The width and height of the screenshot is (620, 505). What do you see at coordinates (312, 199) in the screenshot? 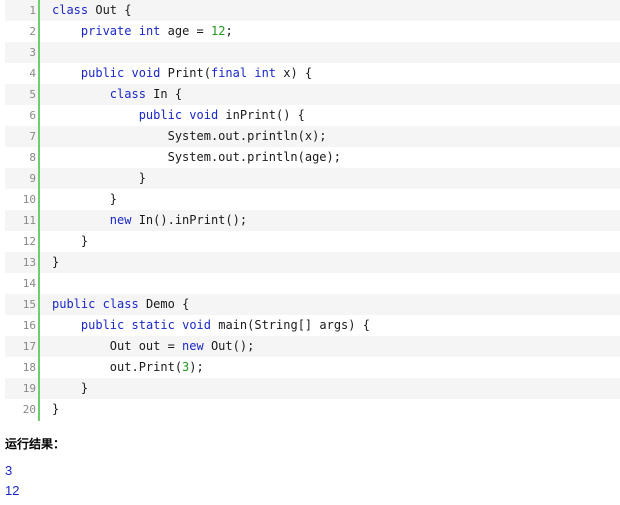
I see `code-line: 10 }` at bounding box center [312, 199].